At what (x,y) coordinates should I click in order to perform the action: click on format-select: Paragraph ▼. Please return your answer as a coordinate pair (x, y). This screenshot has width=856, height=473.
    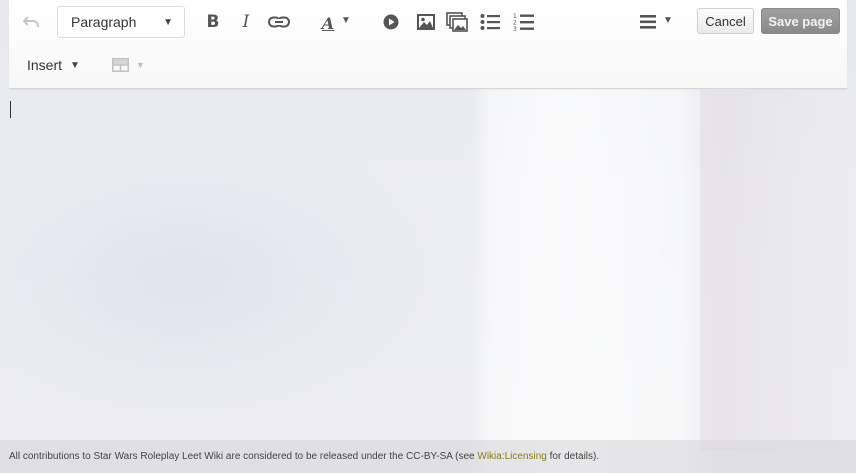
    Looking at the image, I should click on (121, 22).